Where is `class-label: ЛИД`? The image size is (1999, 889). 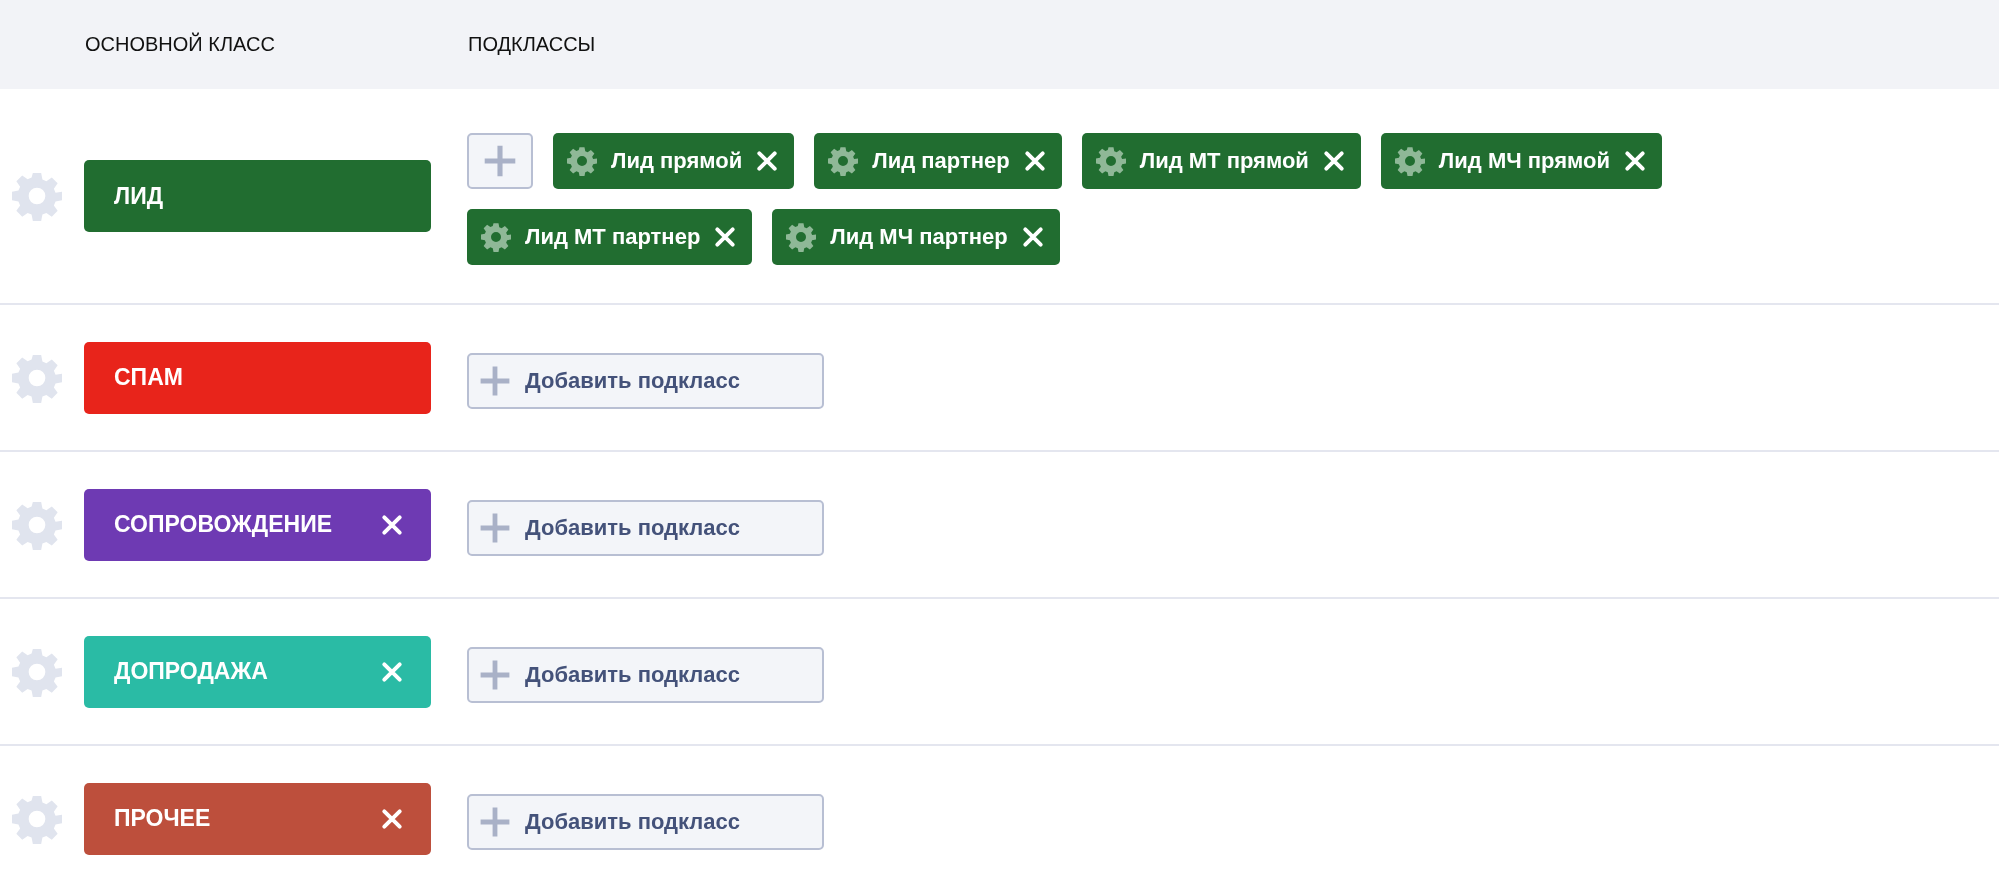
class-label: ЛИД is located at coordinates (139, 196).